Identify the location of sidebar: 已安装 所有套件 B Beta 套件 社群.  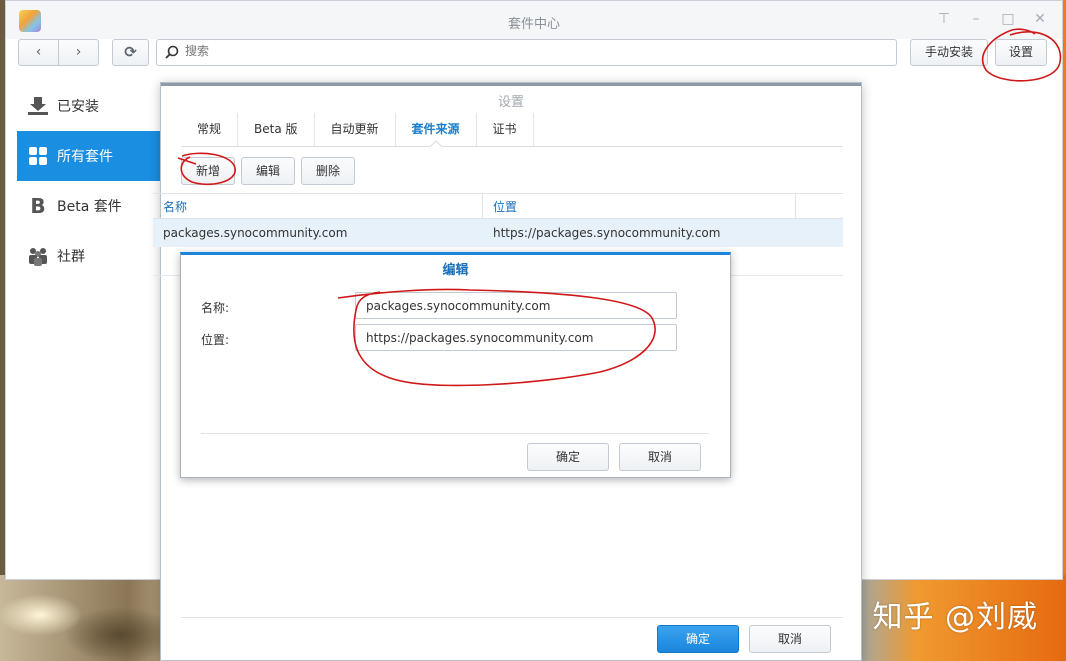
(90, 181).